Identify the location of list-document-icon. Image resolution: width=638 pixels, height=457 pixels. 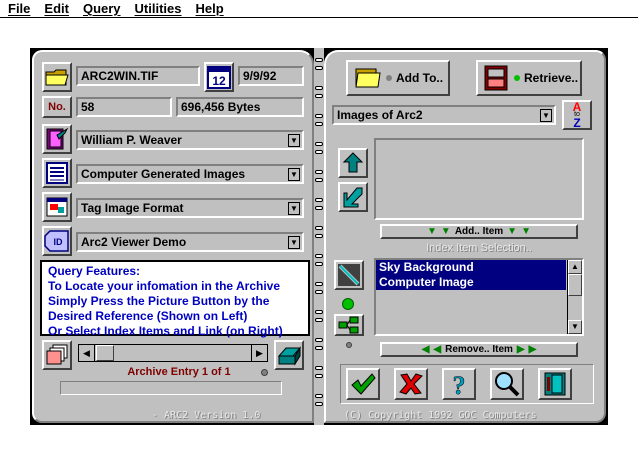
(57, 173).